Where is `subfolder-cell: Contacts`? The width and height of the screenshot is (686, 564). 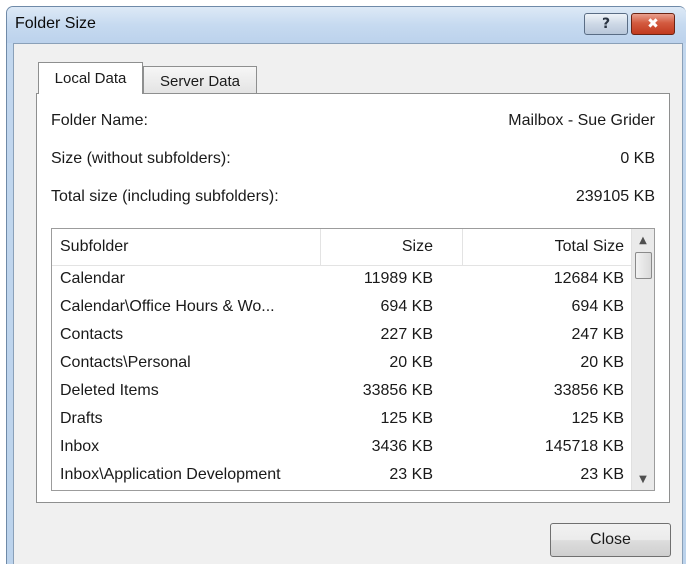
subfolder-cell: Contacts is located at coordinates (92, 334).